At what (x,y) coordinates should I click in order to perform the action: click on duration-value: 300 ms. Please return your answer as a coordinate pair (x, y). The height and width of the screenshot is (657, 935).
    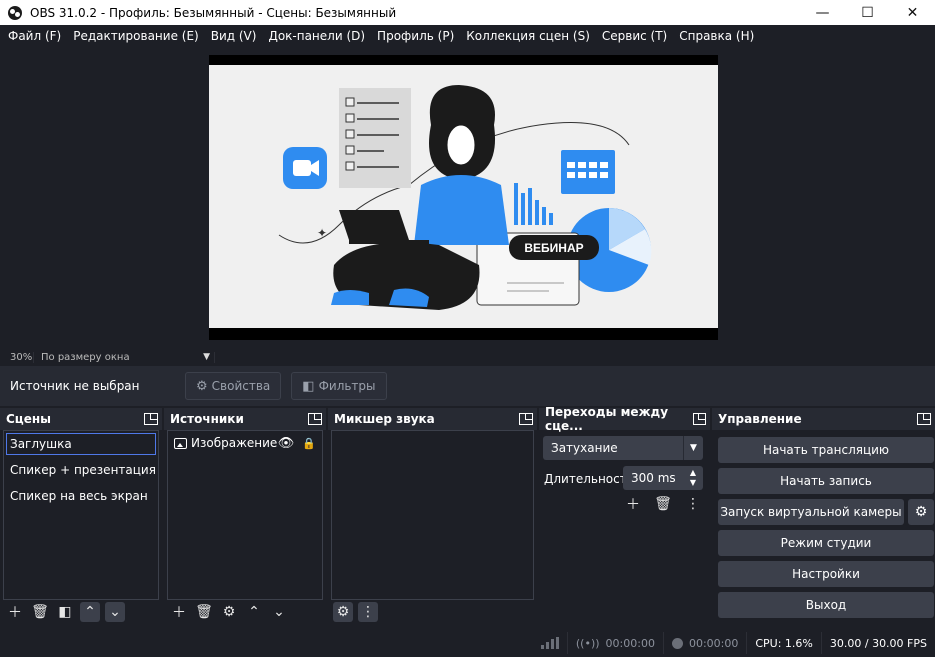
    Looking at the image, I should click on (653, 478).